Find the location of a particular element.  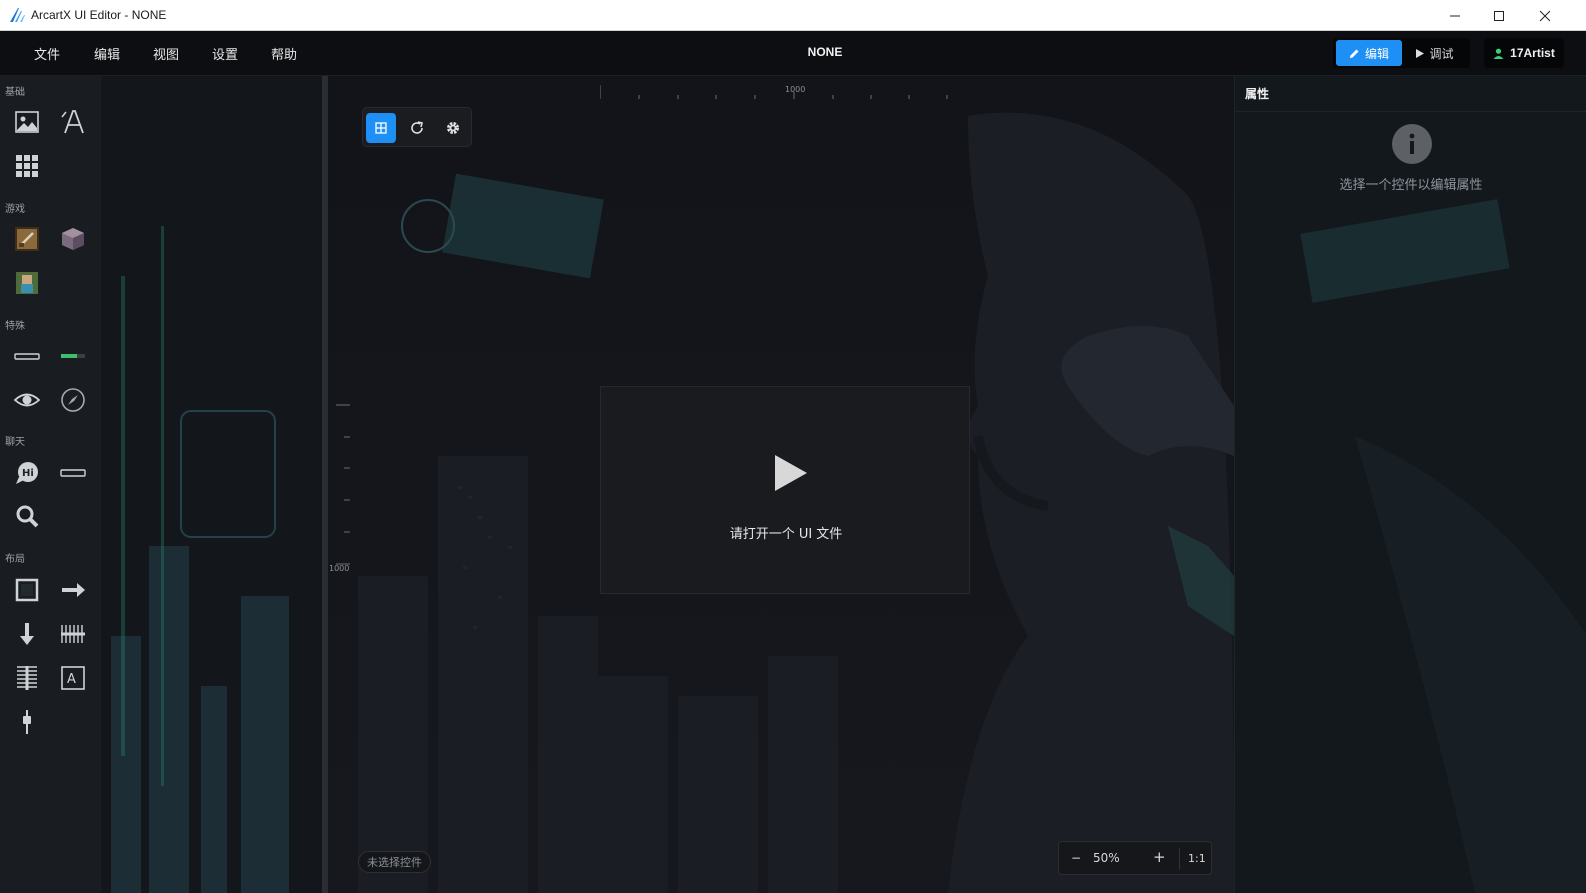

scrollbar-icon is located at coordinates (27, 356).